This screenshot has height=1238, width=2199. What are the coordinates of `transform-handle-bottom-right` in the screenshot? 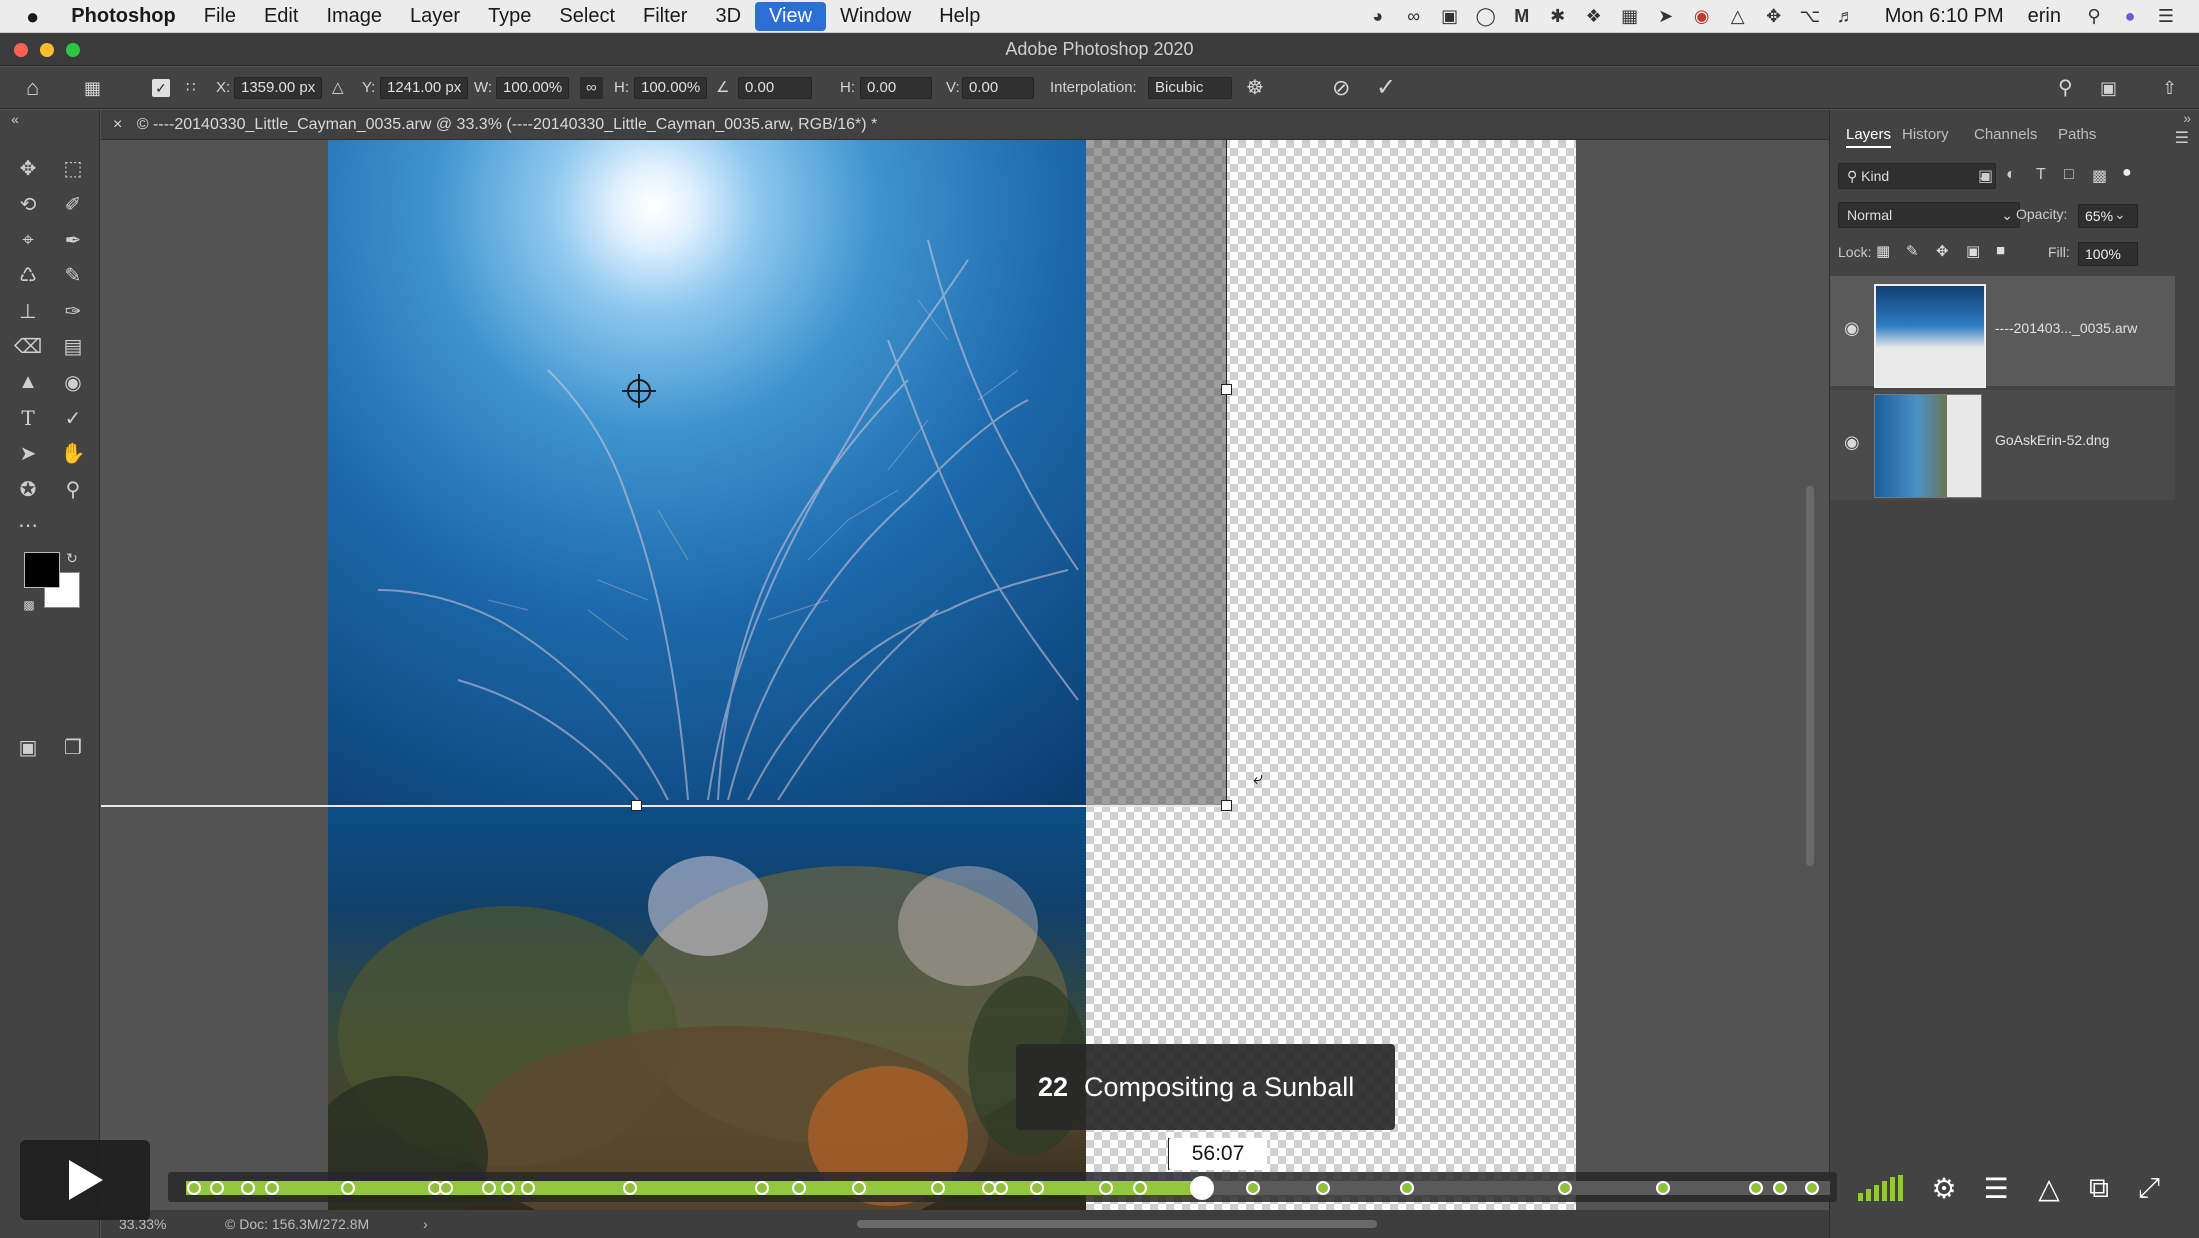 It's located at (1226, 805).